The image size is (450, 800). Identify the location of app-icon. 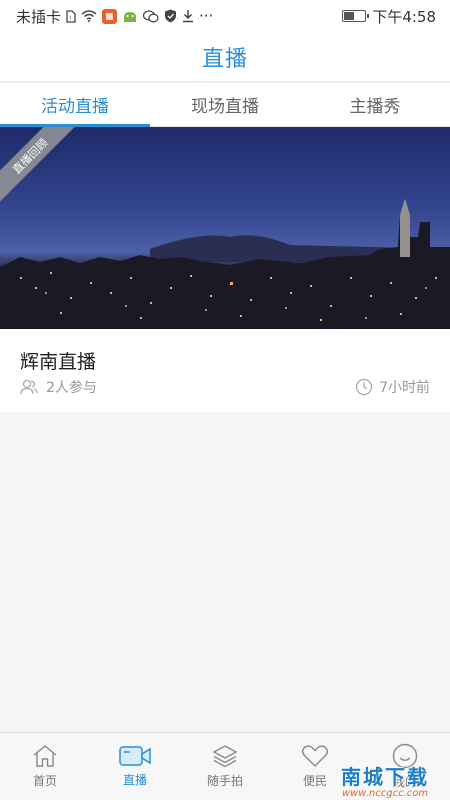
(110, 16).